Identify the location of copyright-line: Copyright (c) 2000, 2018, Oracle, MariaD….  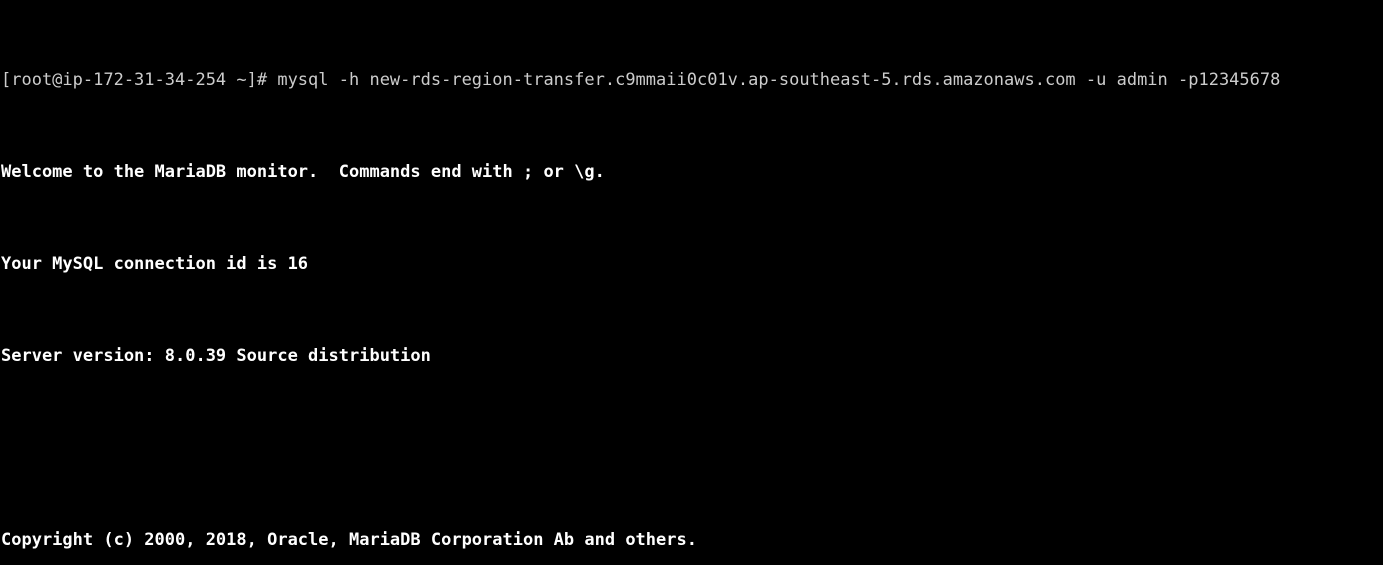
(349, 540).